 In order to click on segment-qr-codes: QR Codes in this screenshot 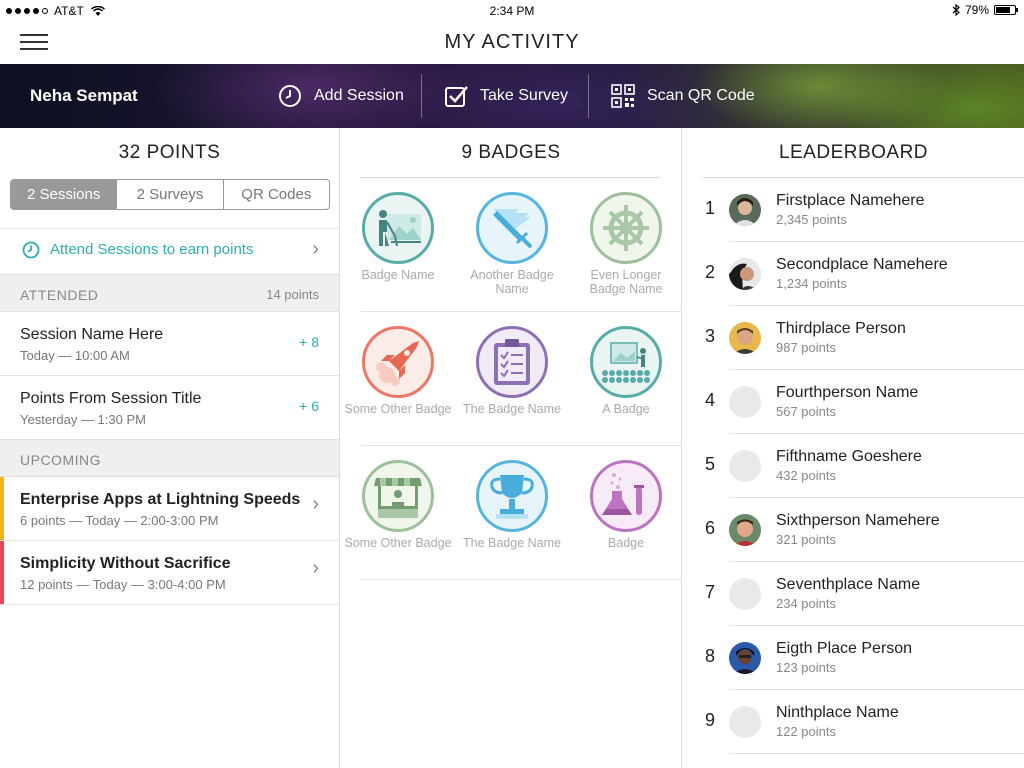, I will do `click(276, 194)`.